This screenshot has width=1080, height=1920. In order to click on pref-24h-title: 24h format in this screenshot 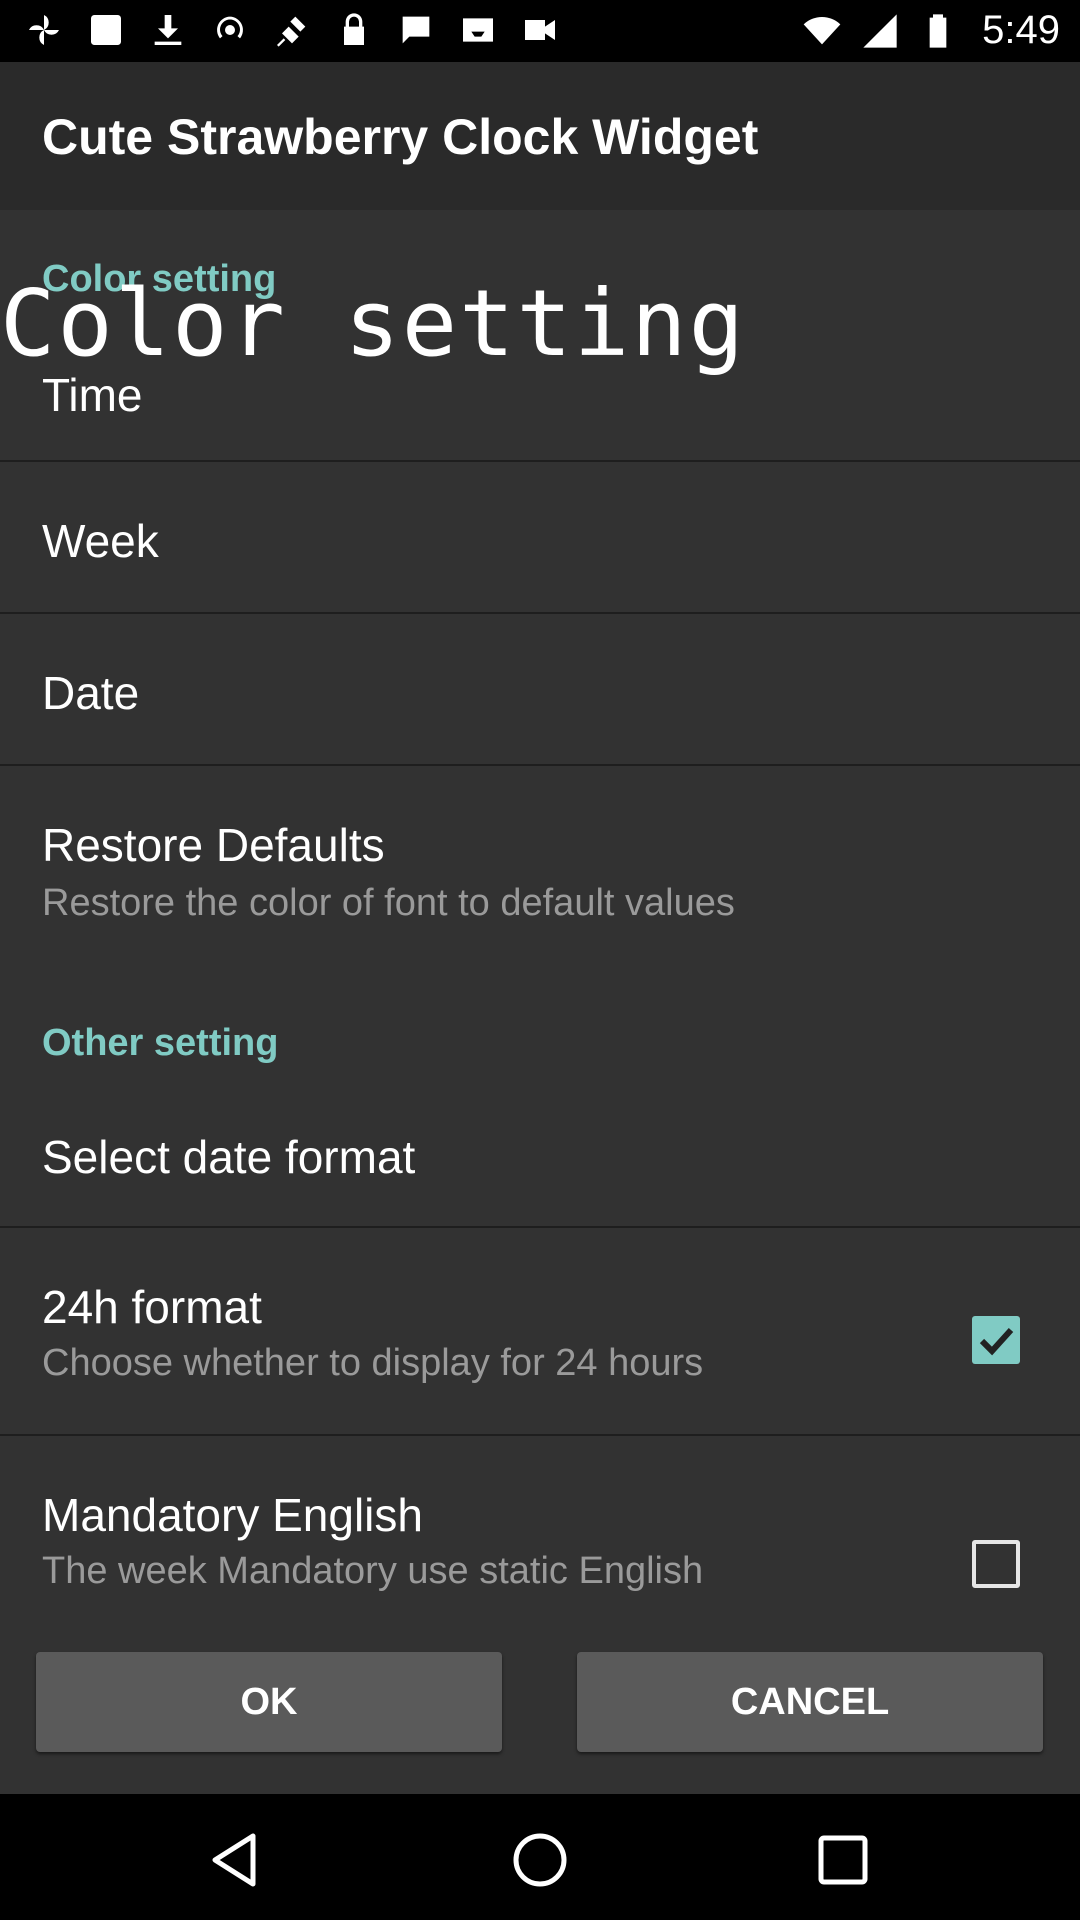, I will do `click(152, 1307)`.